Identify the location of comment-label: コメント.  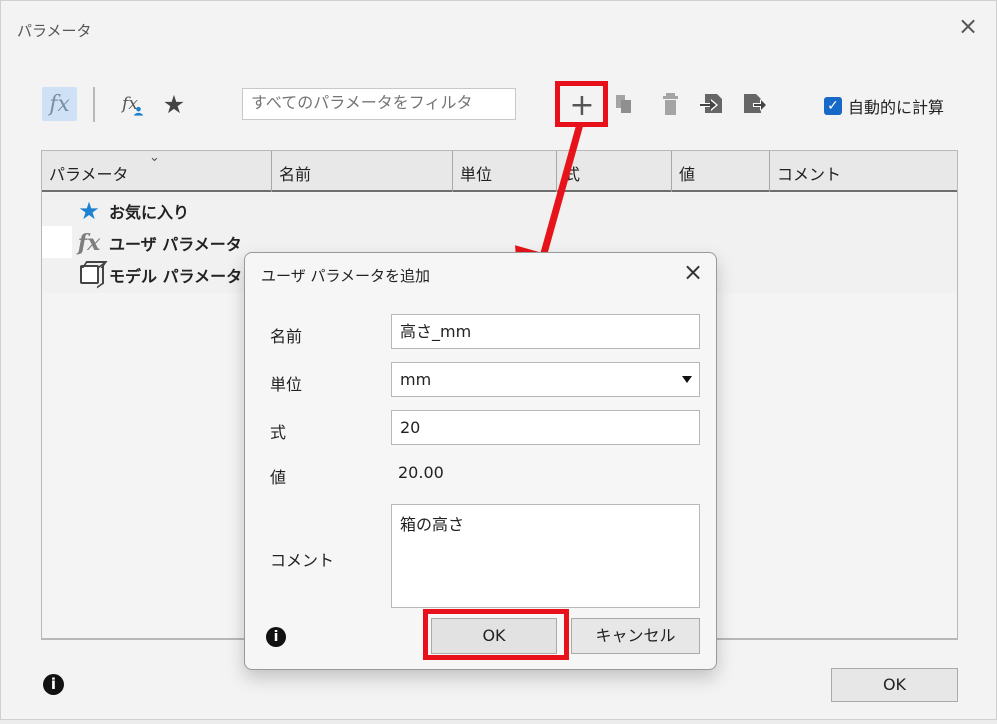
(302, 560).